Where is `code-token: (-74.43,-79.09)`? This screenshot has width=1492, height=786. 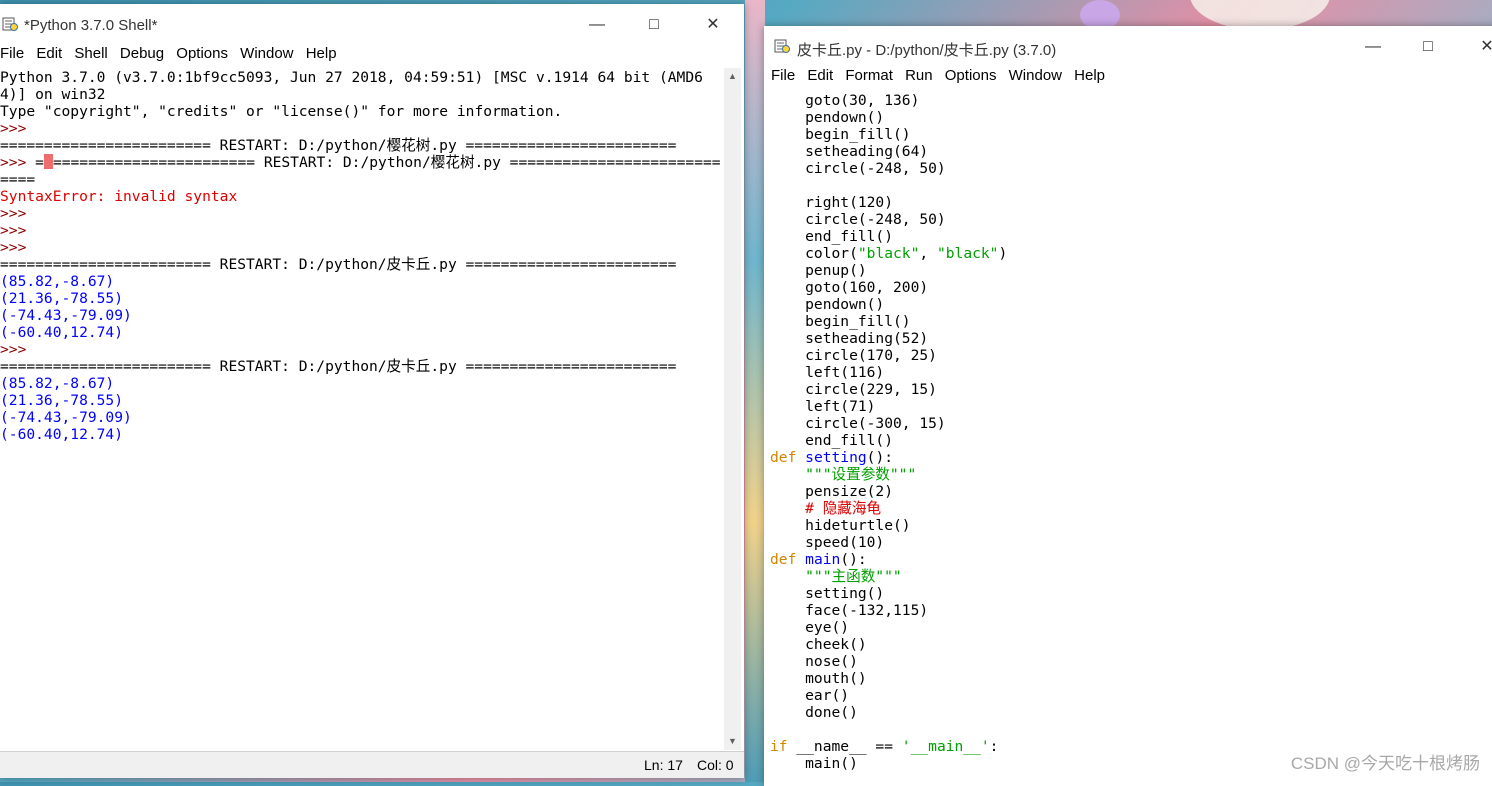
code-token: (-74.43,-79.09) is located at coordinates (66, 417).